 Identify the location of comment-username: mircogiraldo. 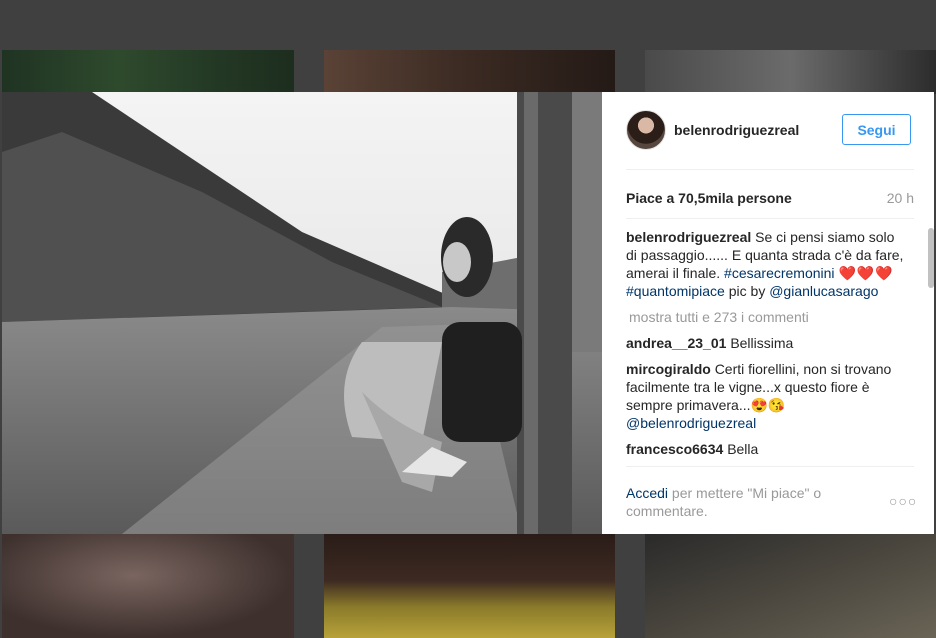
(668, 369).